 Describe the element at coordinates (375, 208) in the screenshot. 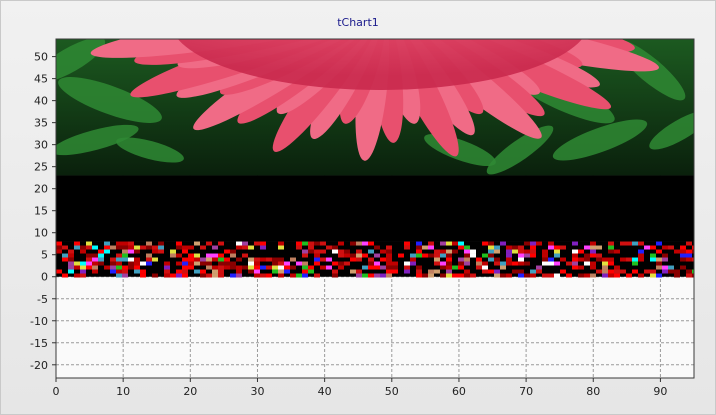

I see `black-band` at that location.